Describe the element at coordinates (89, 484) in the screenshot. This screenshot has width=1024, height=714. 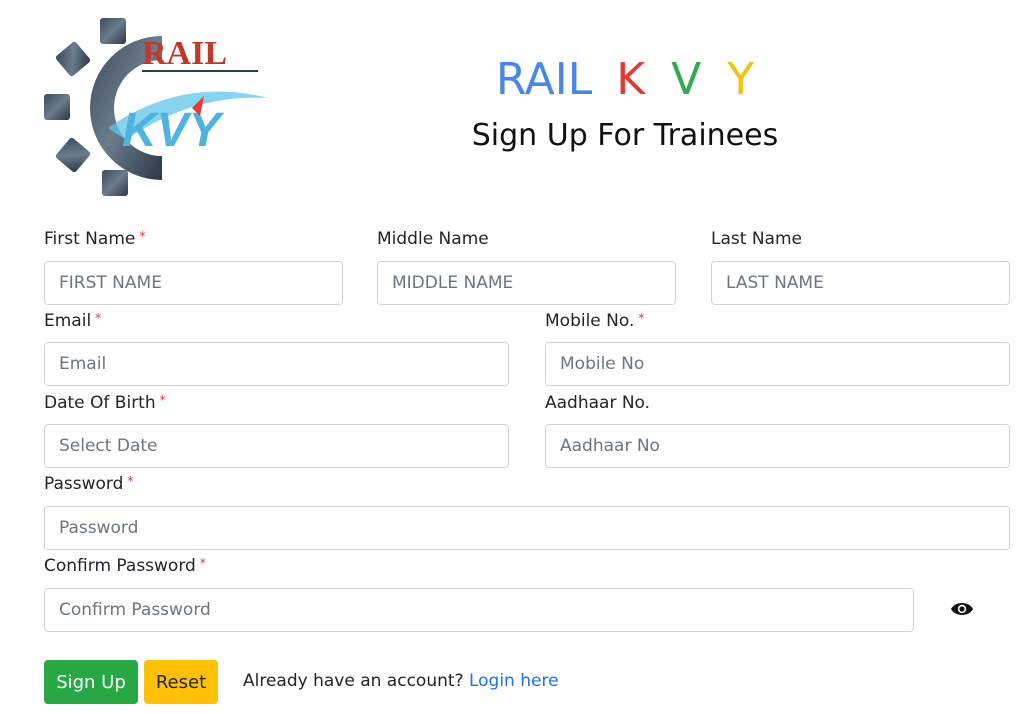
I see `password-label: Password *` at that location.